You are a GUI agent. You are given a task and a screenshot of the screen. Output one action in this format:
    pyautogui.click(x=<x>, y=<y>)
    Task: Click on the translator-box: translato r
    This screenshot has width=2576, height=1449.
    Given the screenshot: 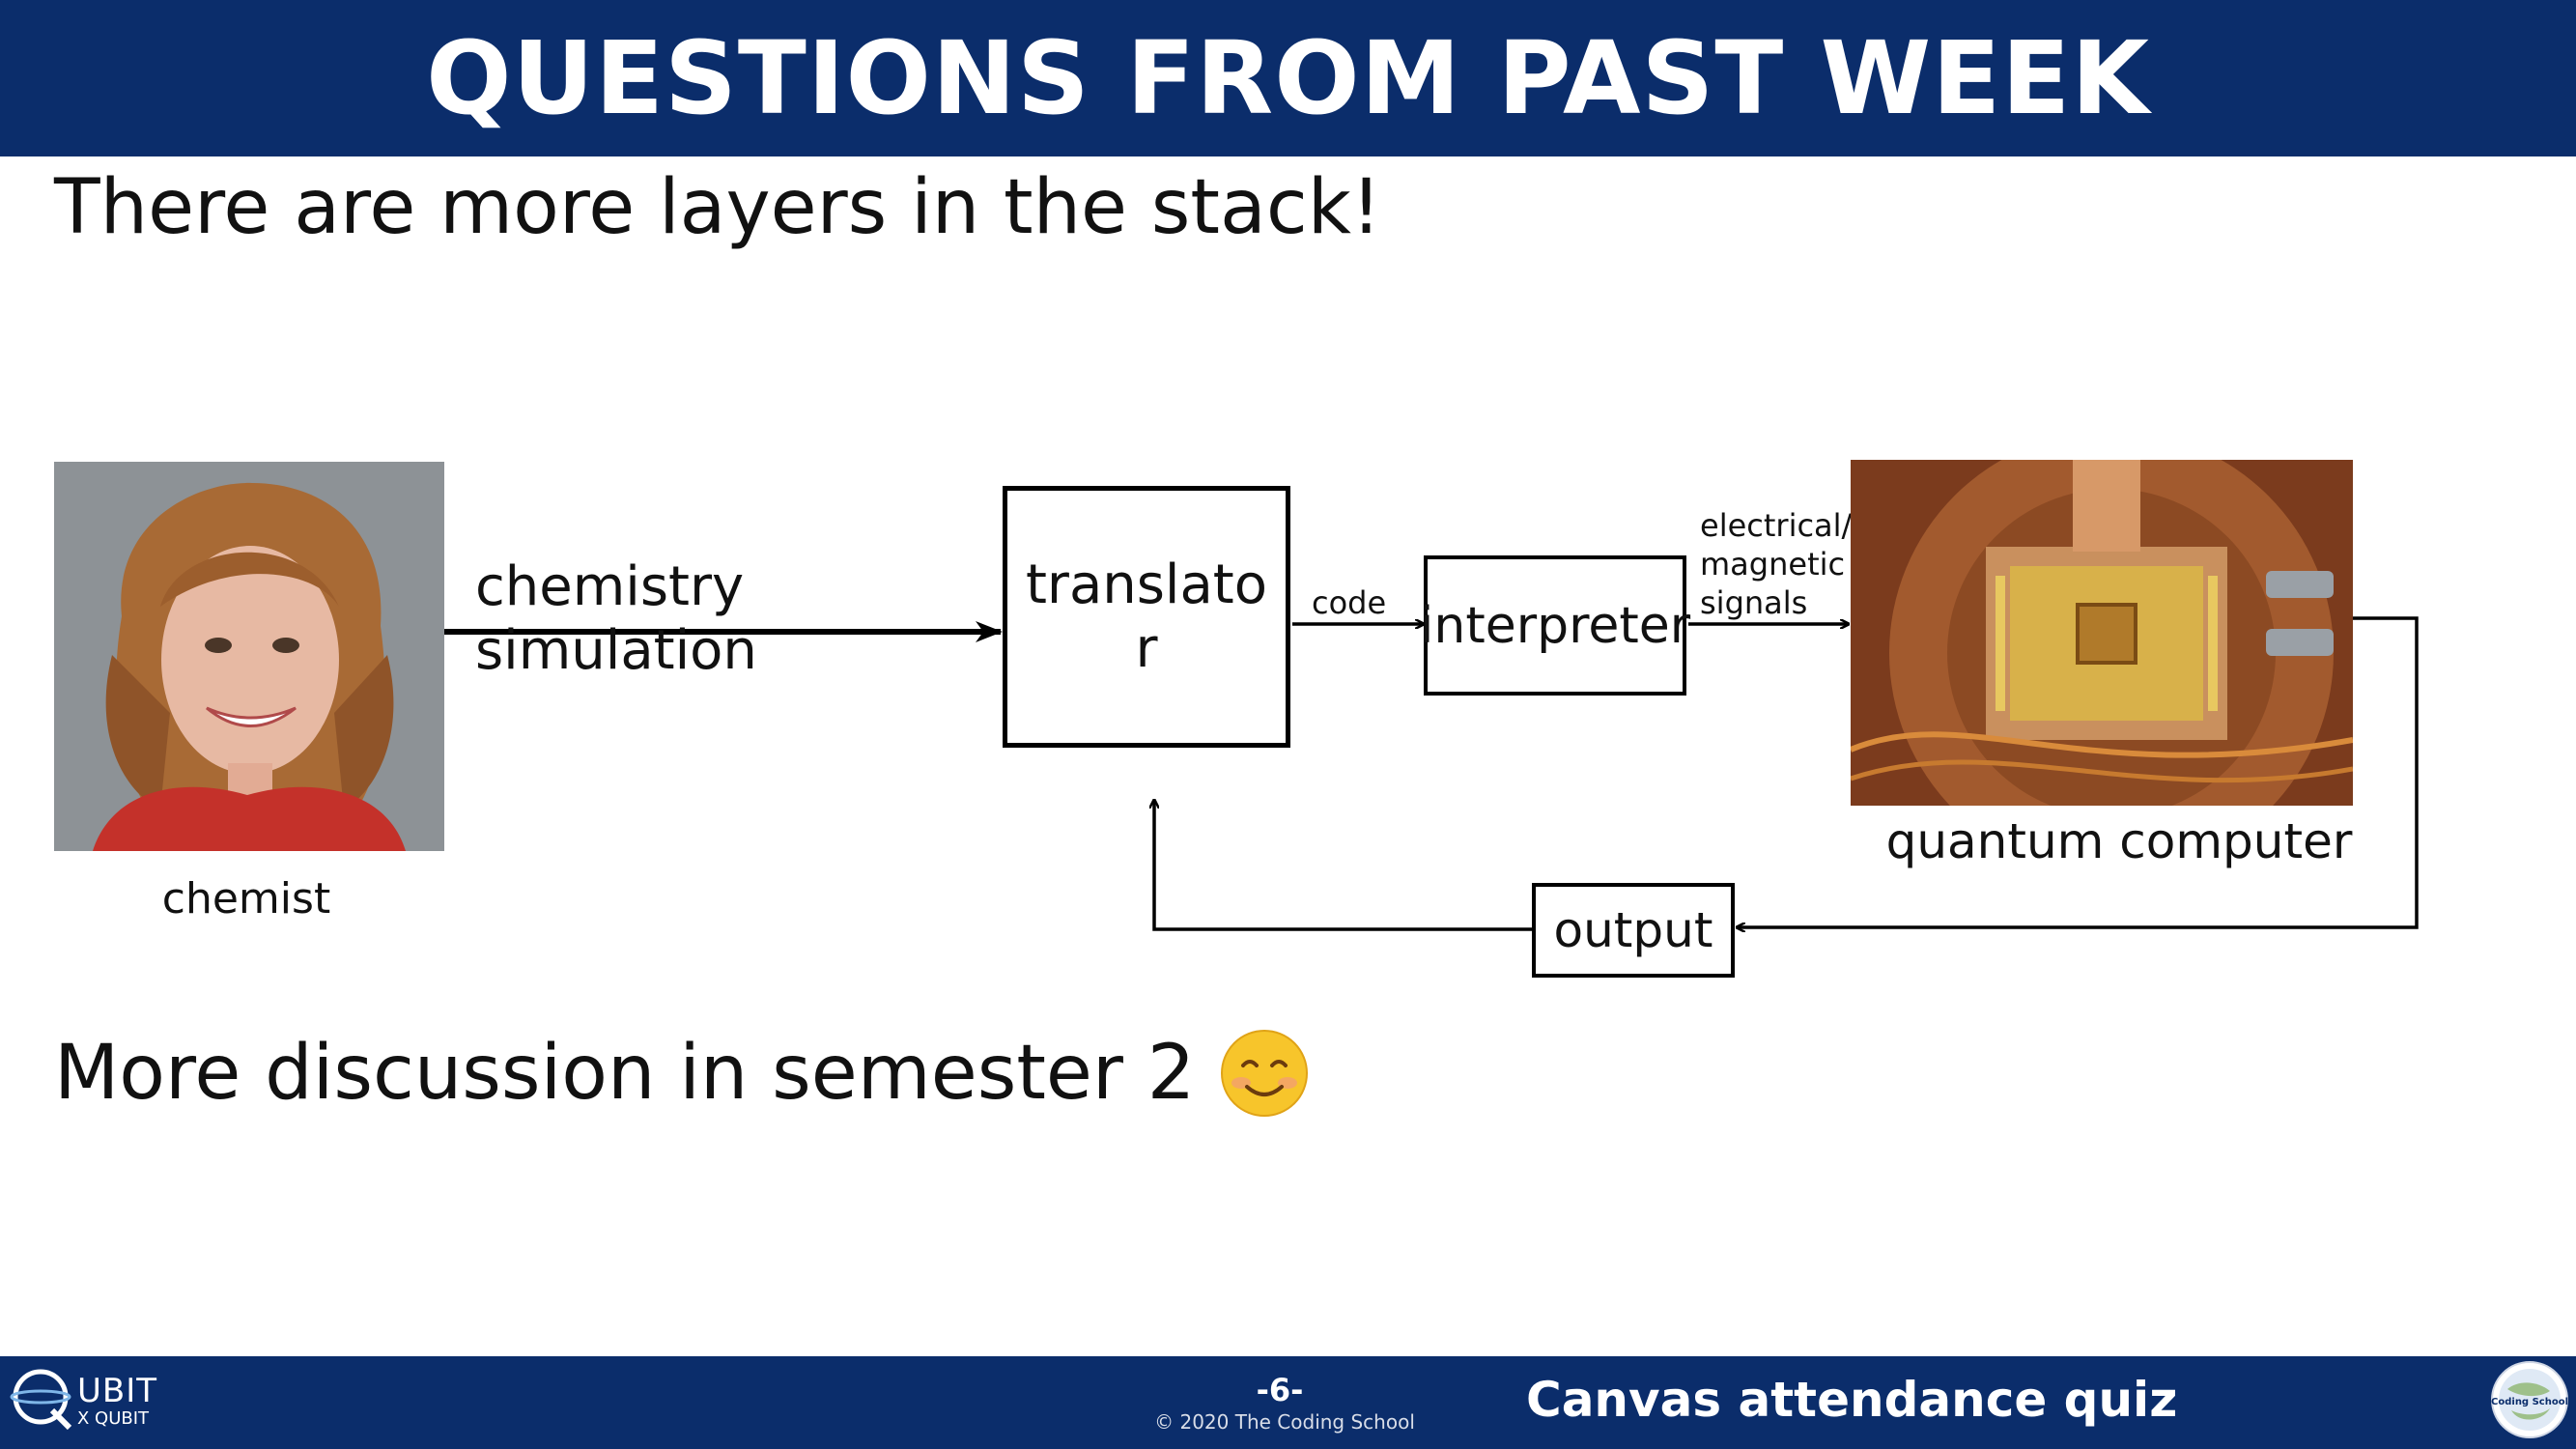 What is the action you would take?
    pyautogui.click(x=1146, y=617)
    